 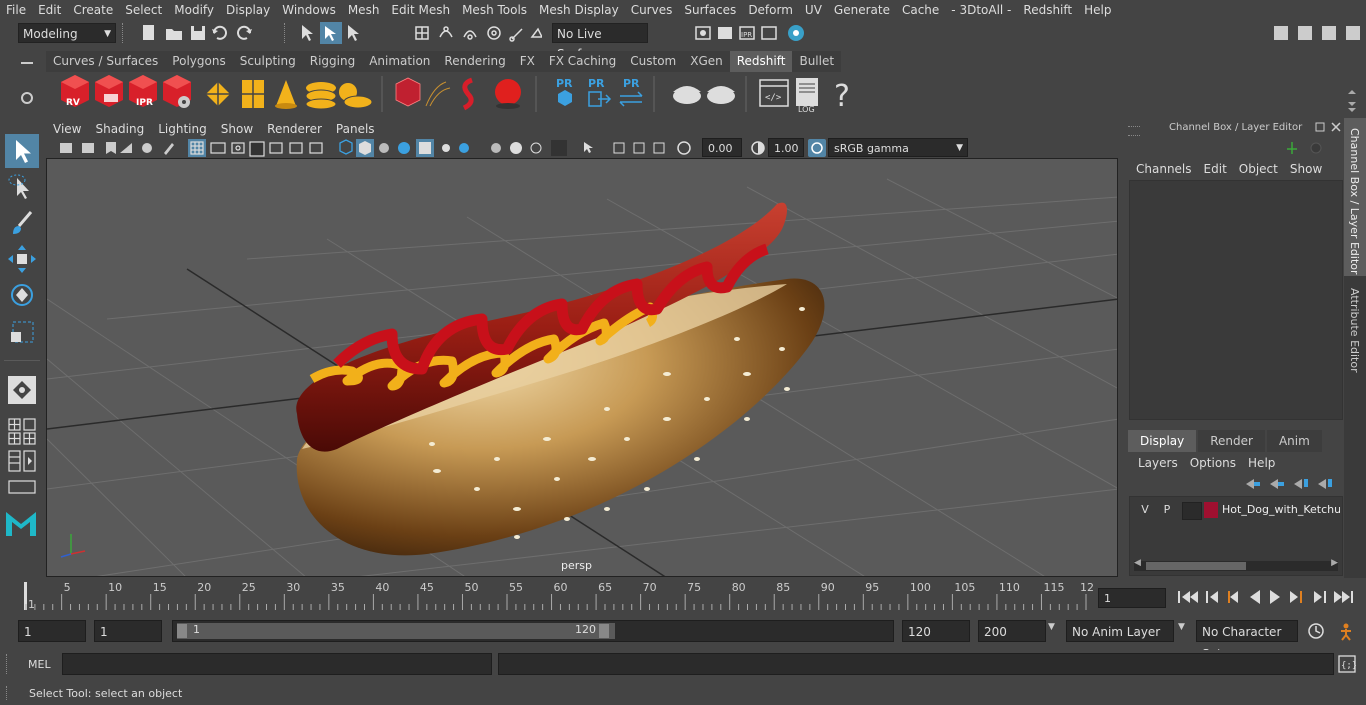 What do you see at coordinates (920, 10) in the screenshot?
I see `menu-cache: Cache` at bounding box center [920, 10].